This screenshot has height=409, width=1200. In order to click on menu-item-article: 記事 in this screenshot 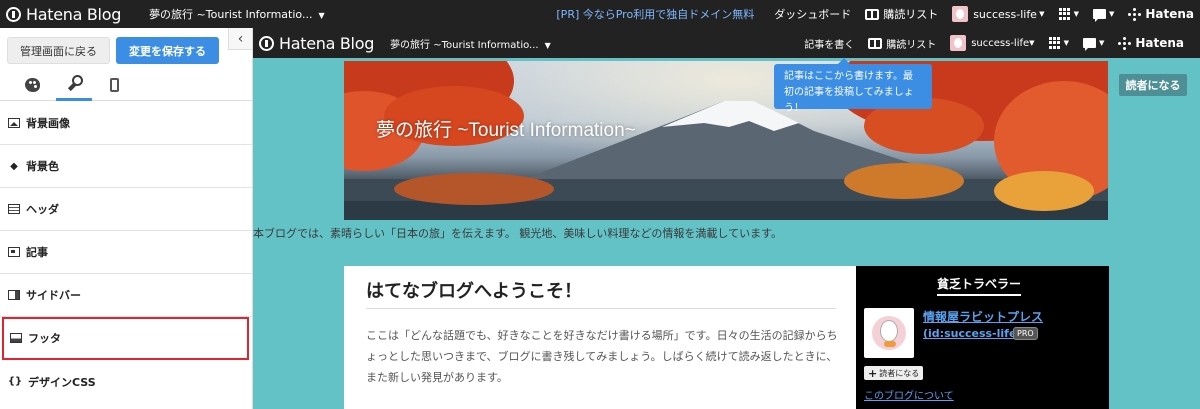, I will do `click(126, 252)`.